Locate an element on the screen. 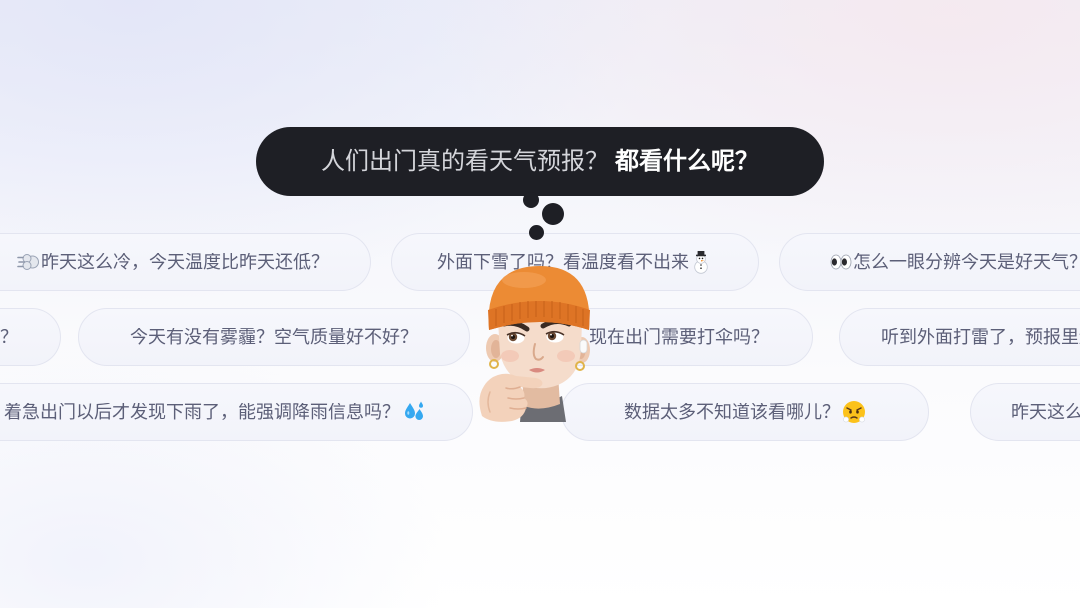 This screenshot has width=1080, height=608. question-chip: 听到外面打雷了，预报里还 is located at coordinates (959, 337).